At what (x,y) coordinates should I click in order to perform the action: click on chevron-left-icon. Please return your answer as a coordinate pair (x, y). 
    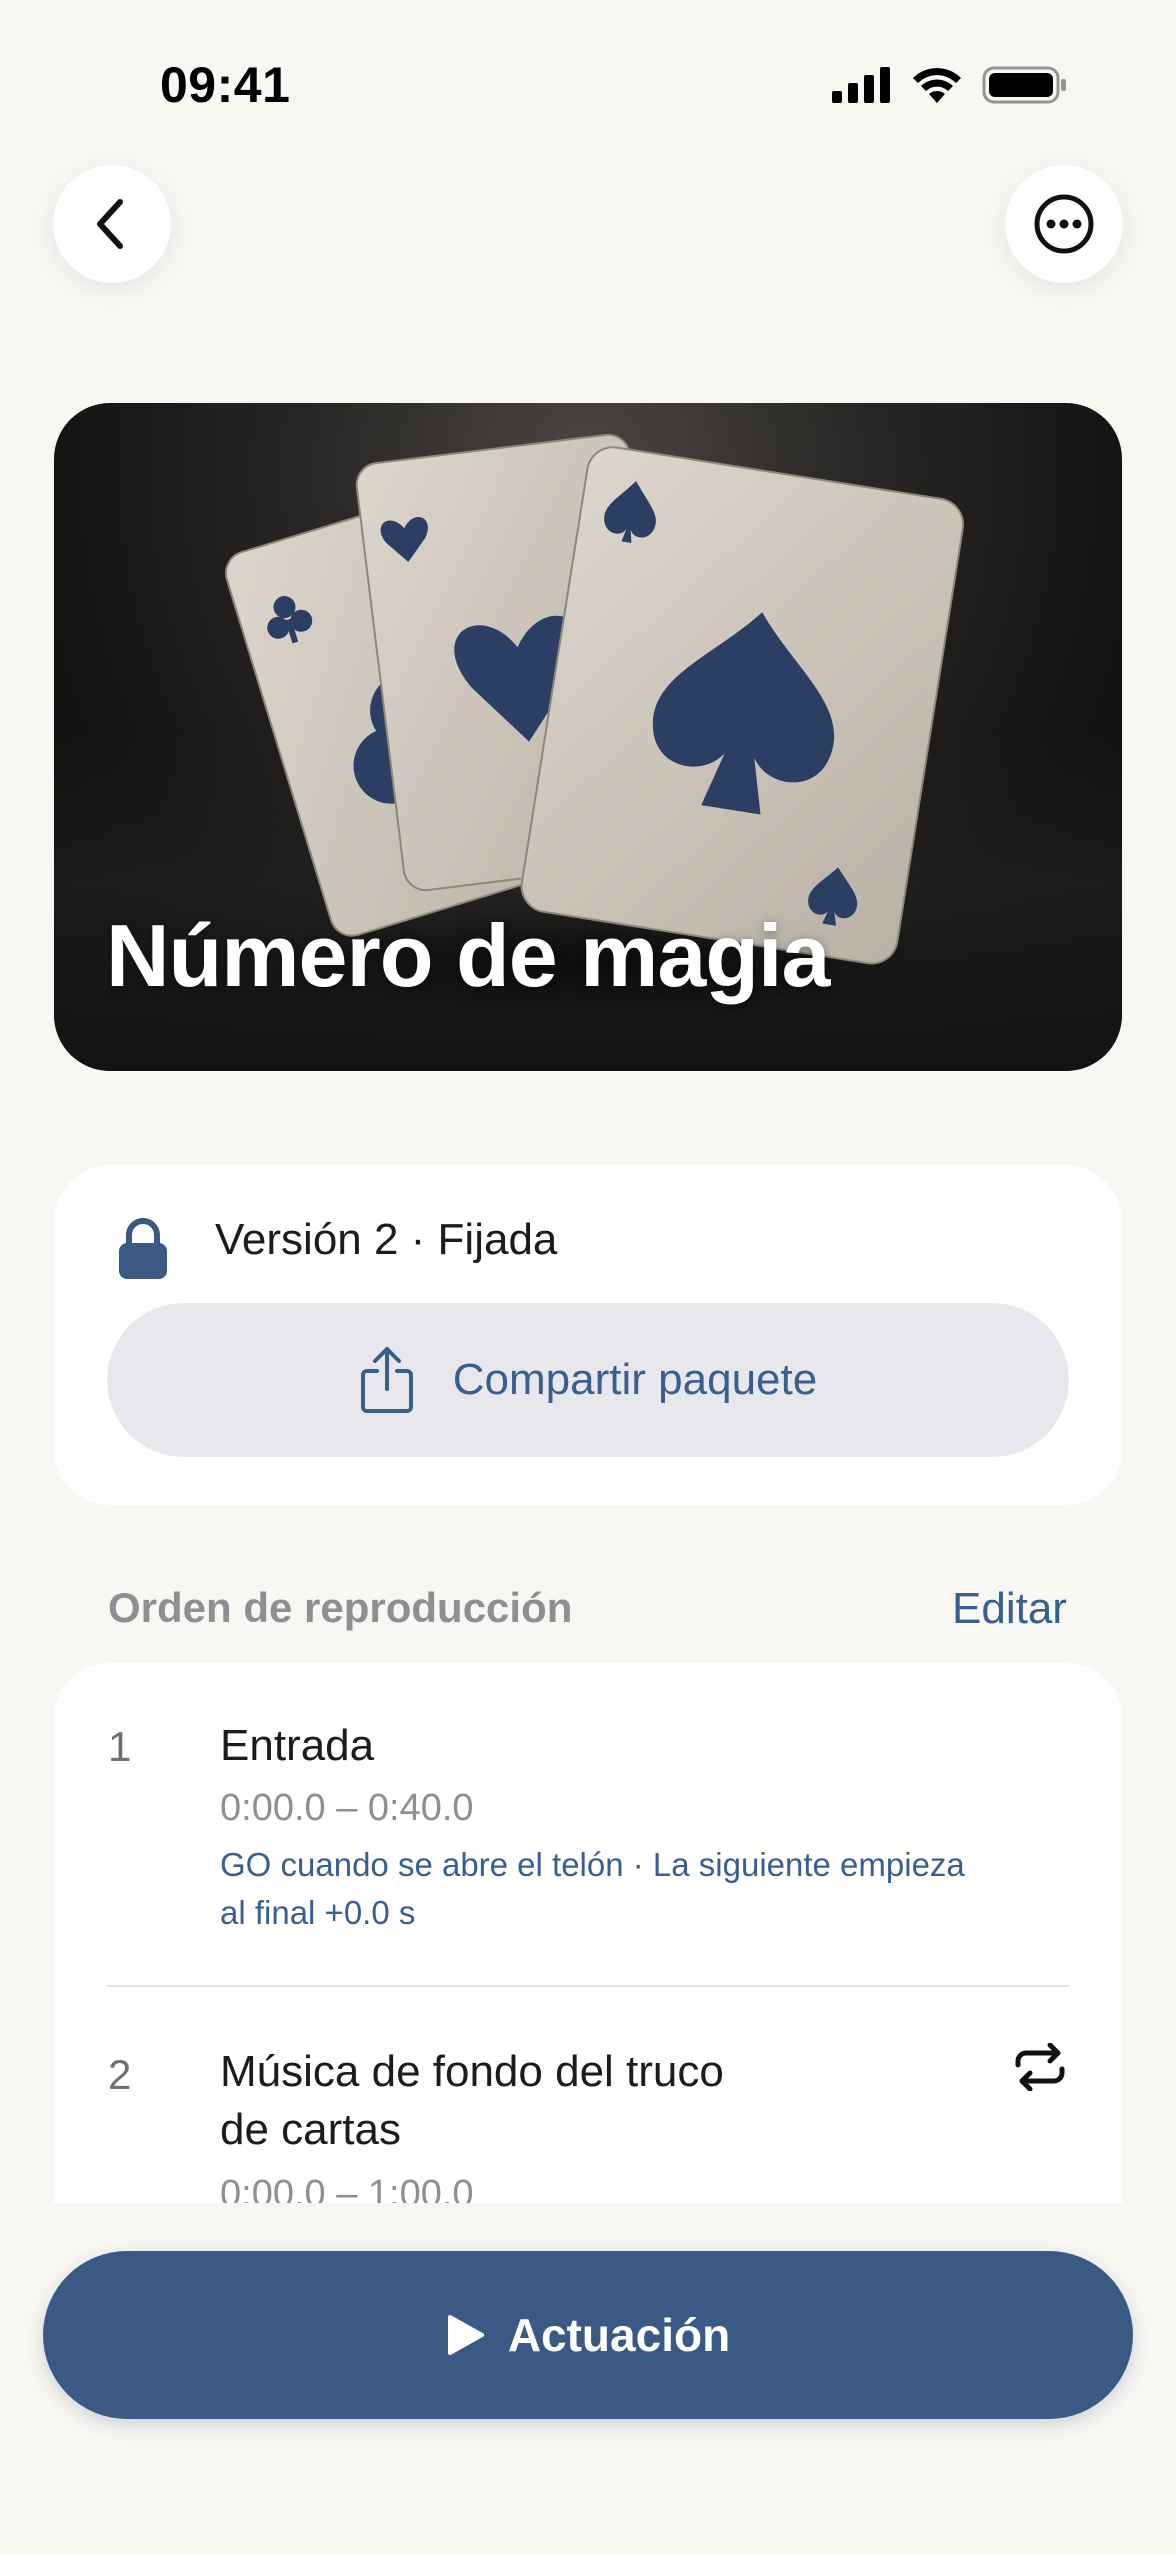
    Looking at the image, I should click on (110, 224).